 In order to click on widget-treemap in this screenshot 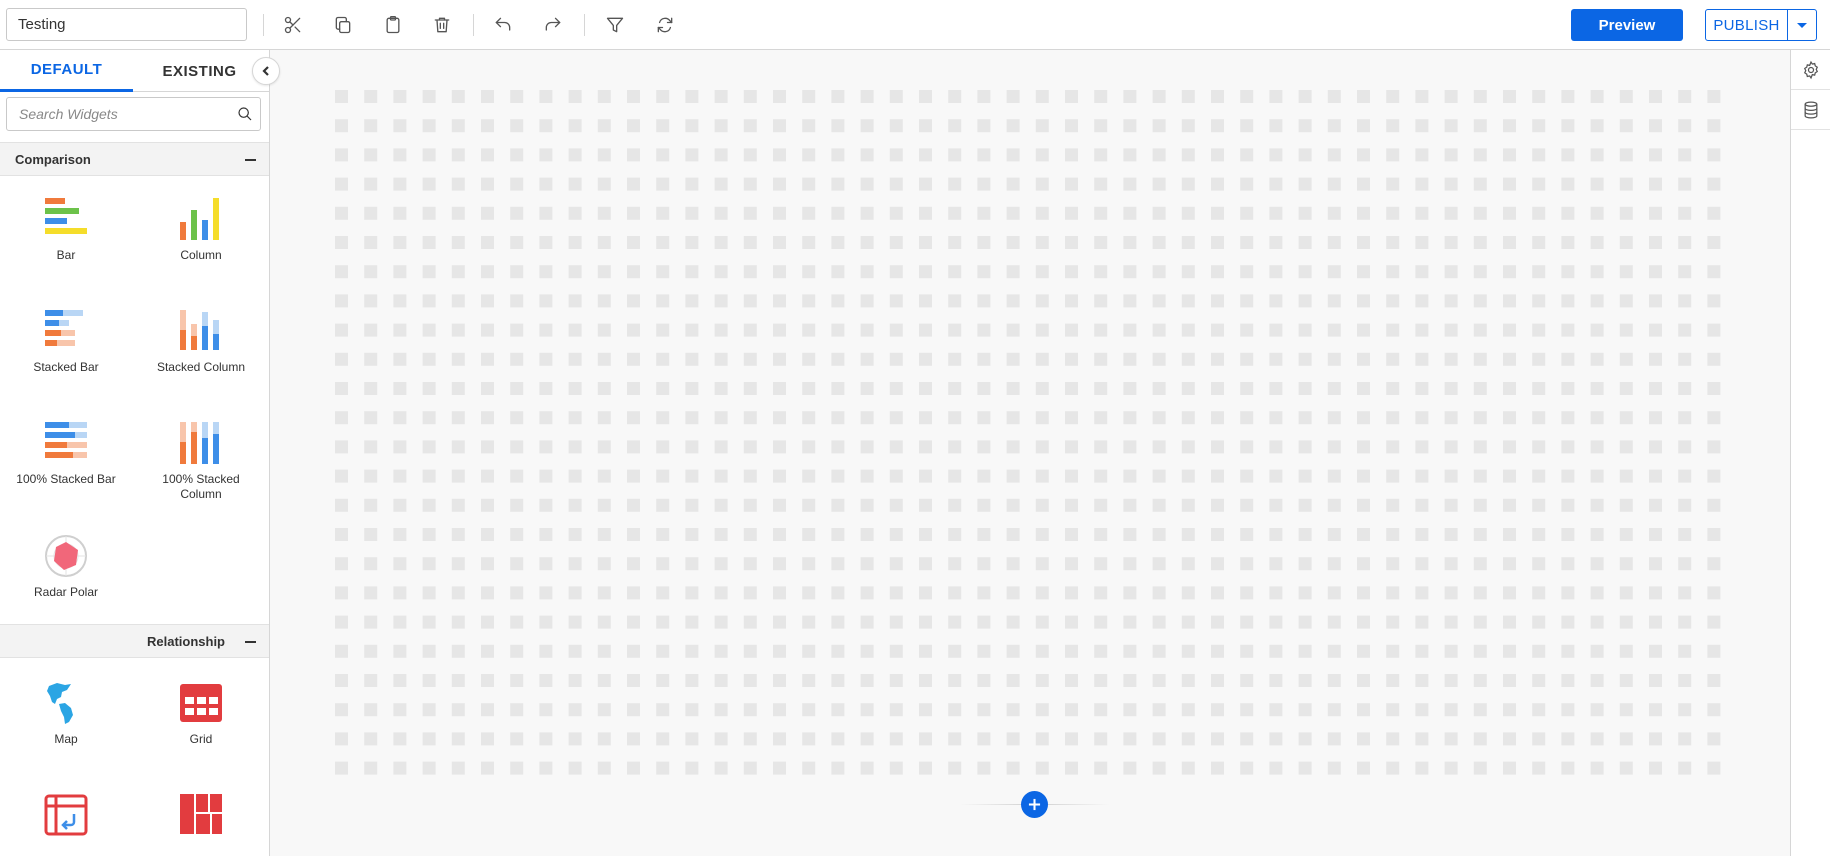, I will do `click(201, 818)`.